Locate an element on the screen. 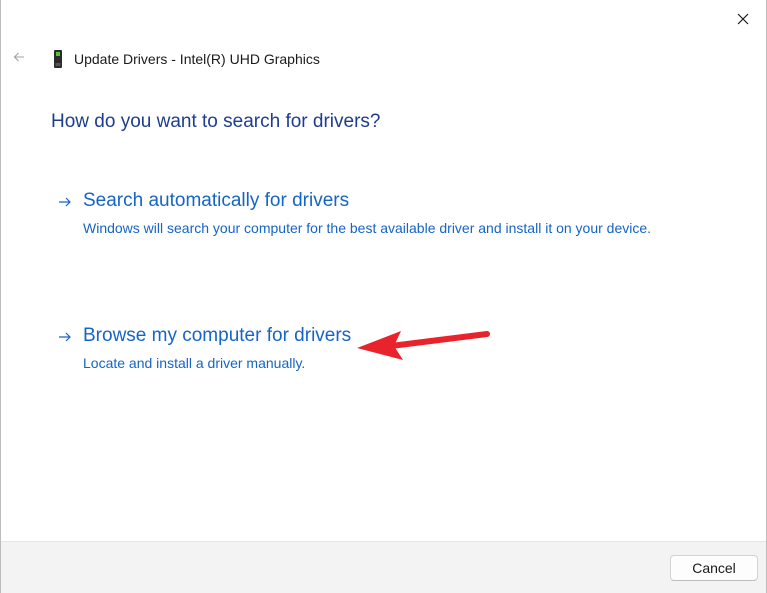 The image size is (767, 593). close-button is located at coordinates (743, 19).